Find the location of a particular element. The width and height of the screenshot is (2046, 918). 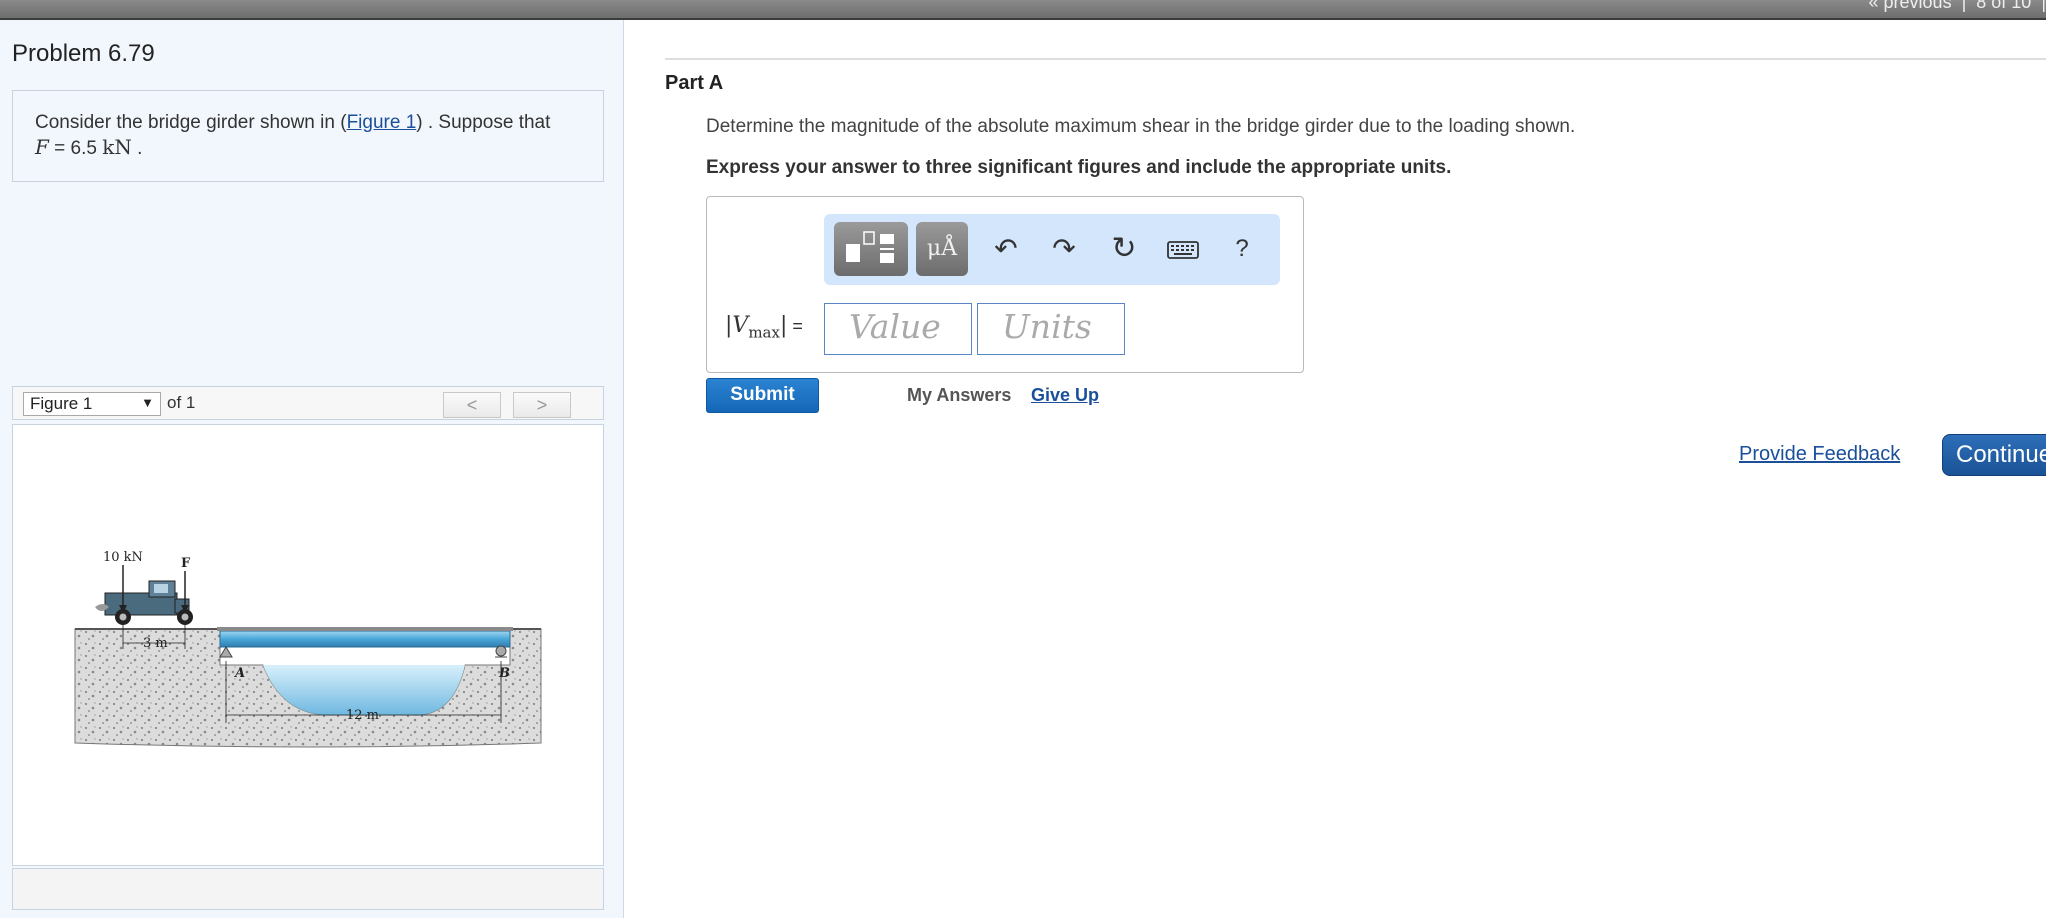

symbols-button: μÅ is located at coordinates (942, 249).